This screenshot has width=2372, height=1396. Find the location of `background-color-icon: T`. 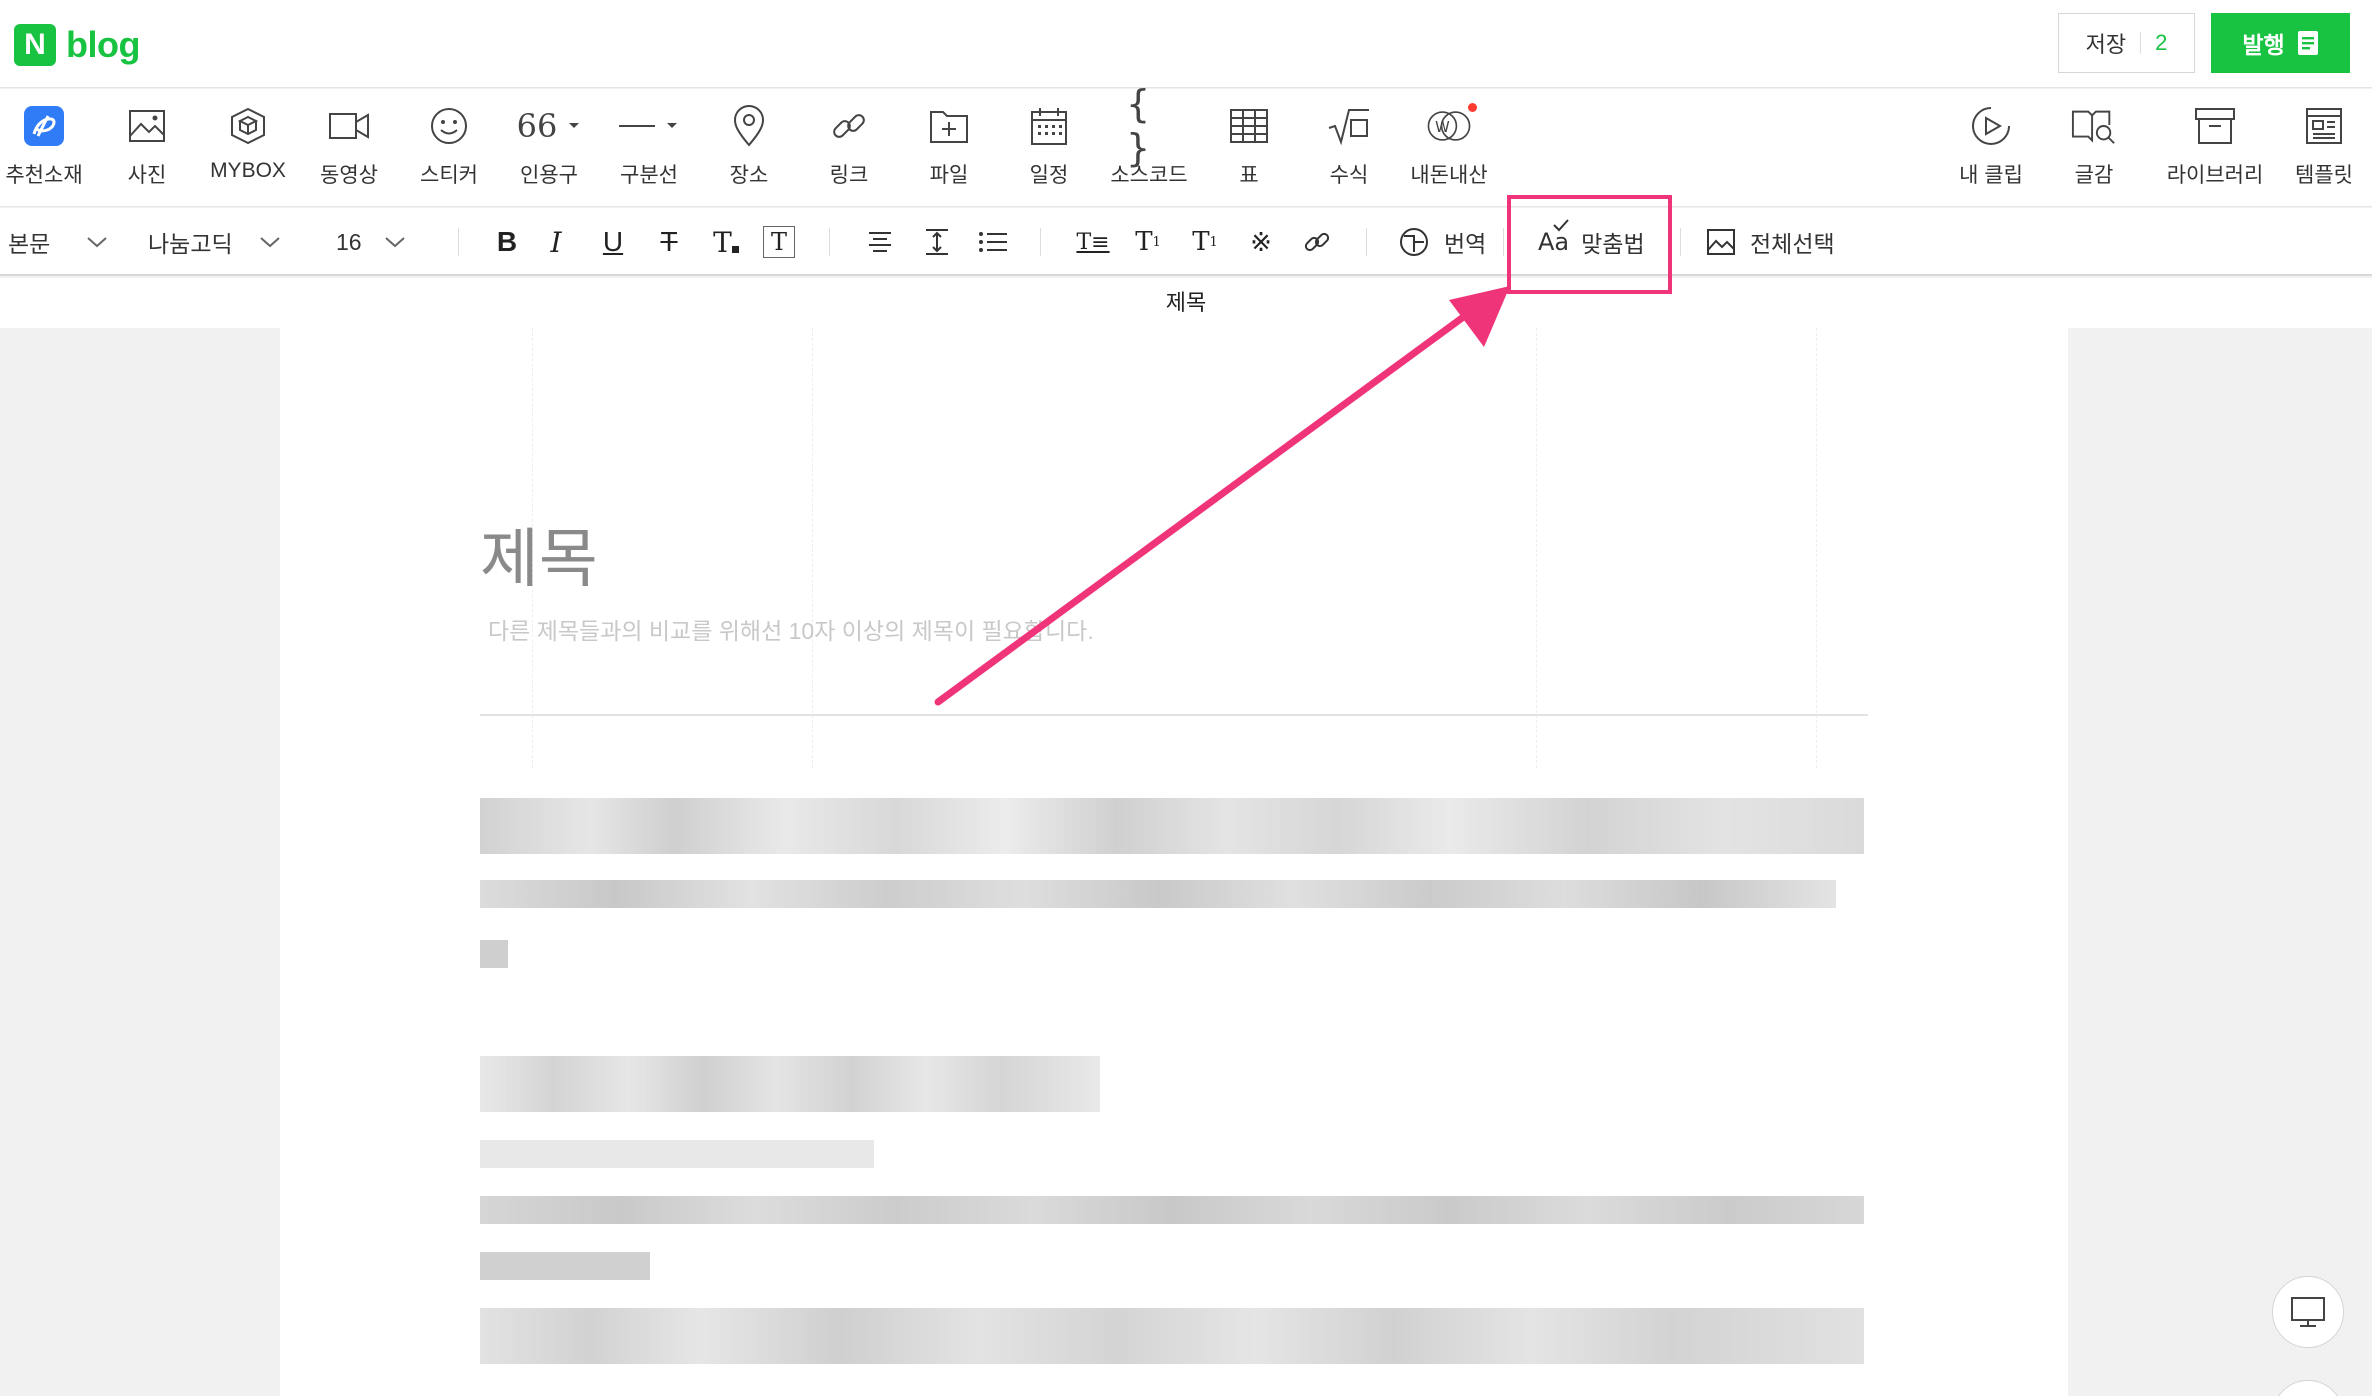

background-color-icon: T is located at coordinates (779, 242).